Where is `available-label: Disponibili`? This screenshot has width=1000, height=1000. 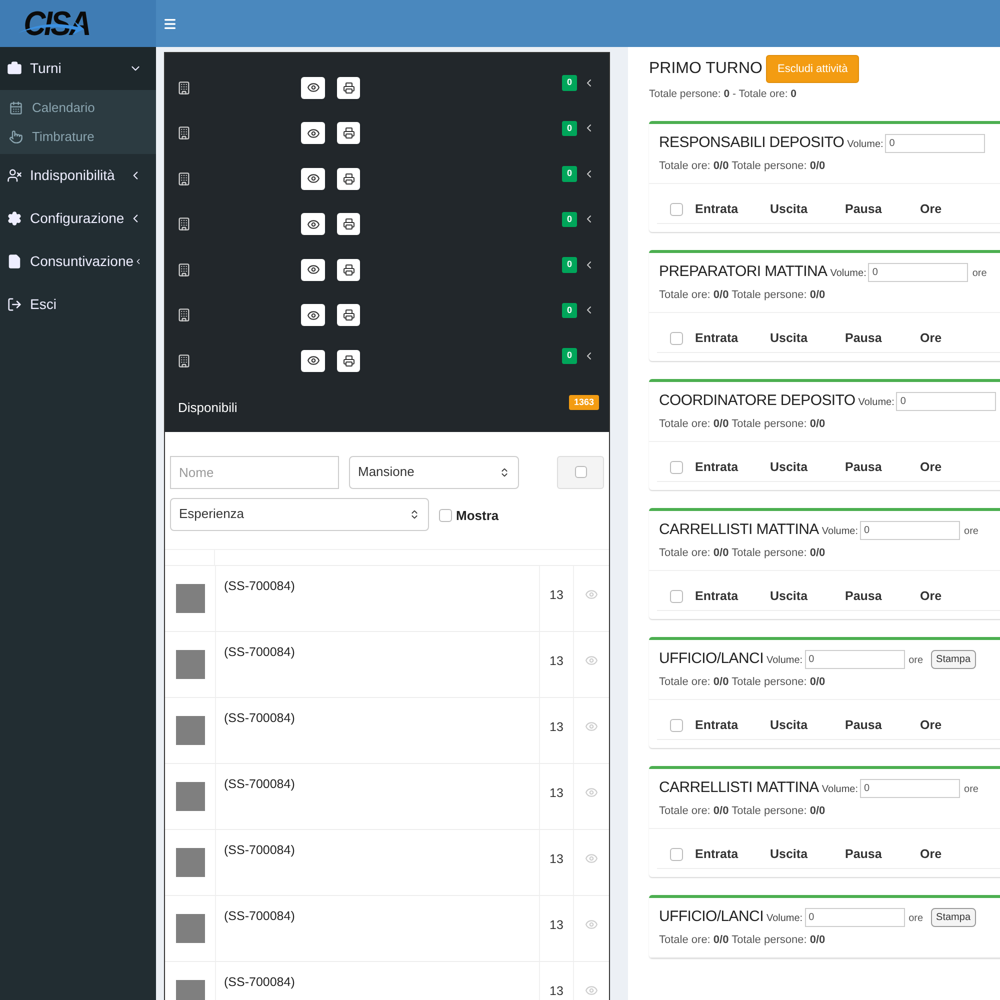 available-label: Disponibili is located at coordinates (208, 407).